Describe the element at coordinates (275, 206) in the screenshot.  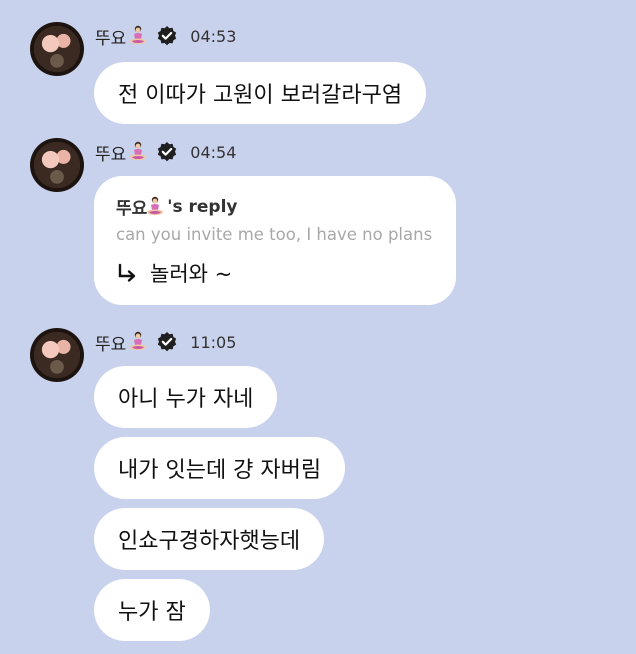
I see `reply-header: 뚜요 's reply` at that location.